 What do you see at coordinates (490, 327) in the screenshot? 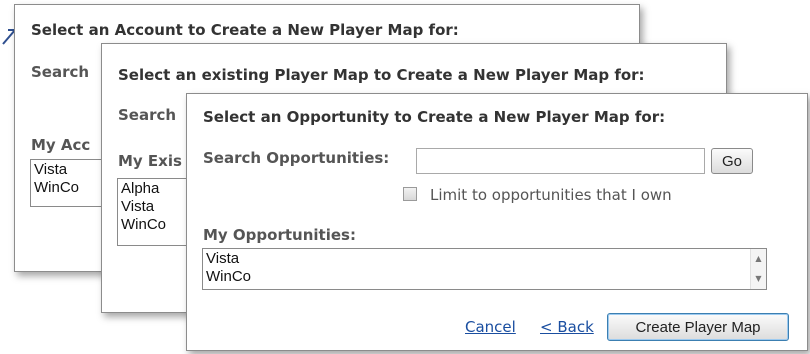
I see `cancel-link: Cancel` at bounding box center [490, 327].